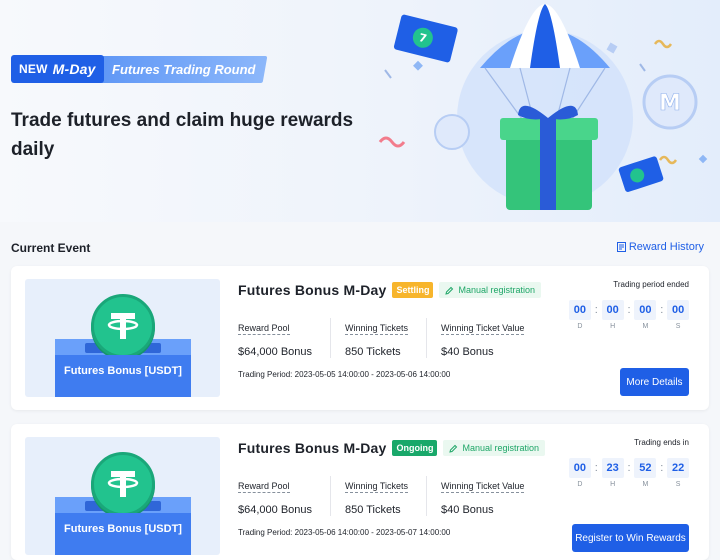  Describe the element at coordinates (666, 247) in the screenshot. I see `reward-history-label: Reward History` at that location.